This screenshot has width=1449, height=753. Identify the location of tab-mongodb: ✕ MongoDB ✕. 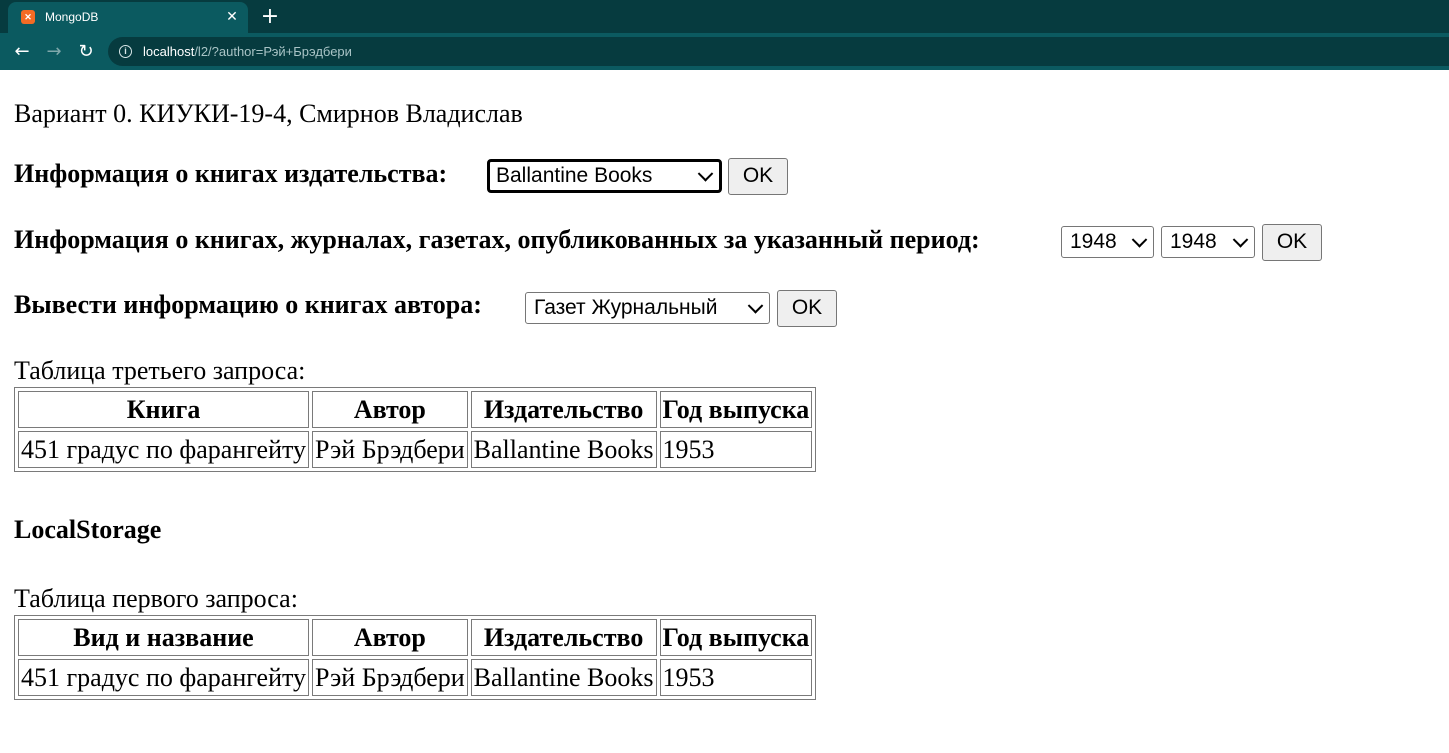
(128, 17).